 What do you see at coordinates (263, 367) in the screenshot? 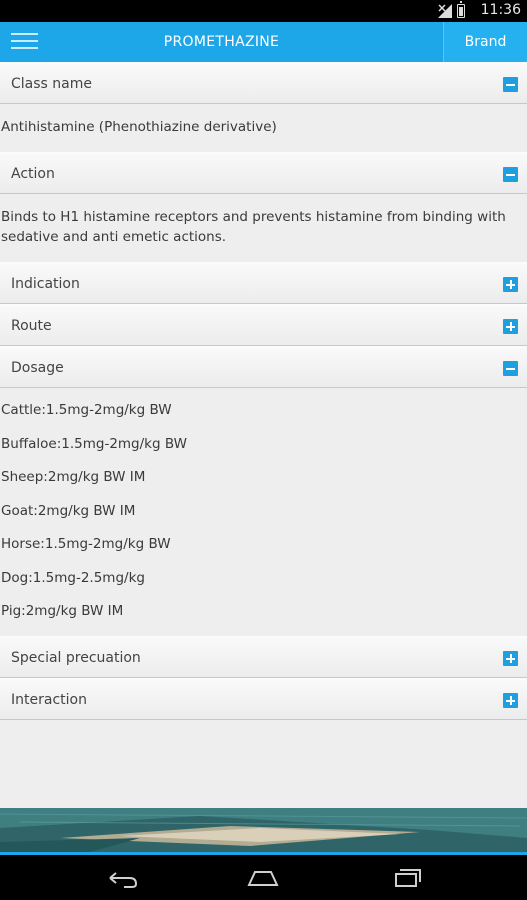
I see `section-header-dosage: Dosage` at bounding box center [263, 367].